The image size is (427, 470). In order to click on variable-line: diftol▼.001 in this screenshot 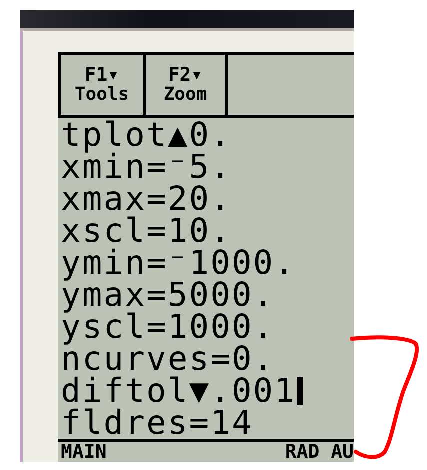, I will do `click(178, 391)`.